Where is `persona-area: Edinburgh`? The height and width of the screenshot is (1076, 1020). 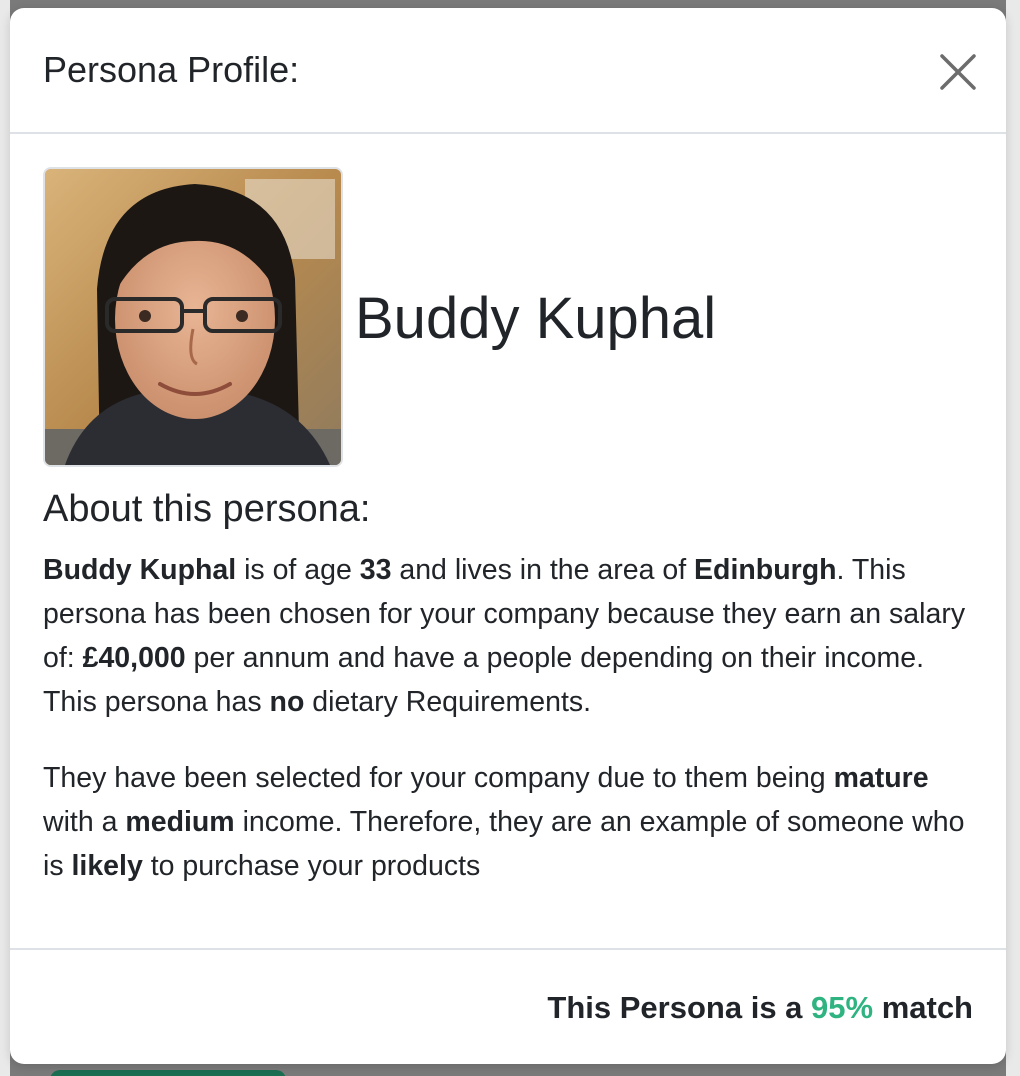
persona-area: Edinburgh is located at coordinates (765, 570).